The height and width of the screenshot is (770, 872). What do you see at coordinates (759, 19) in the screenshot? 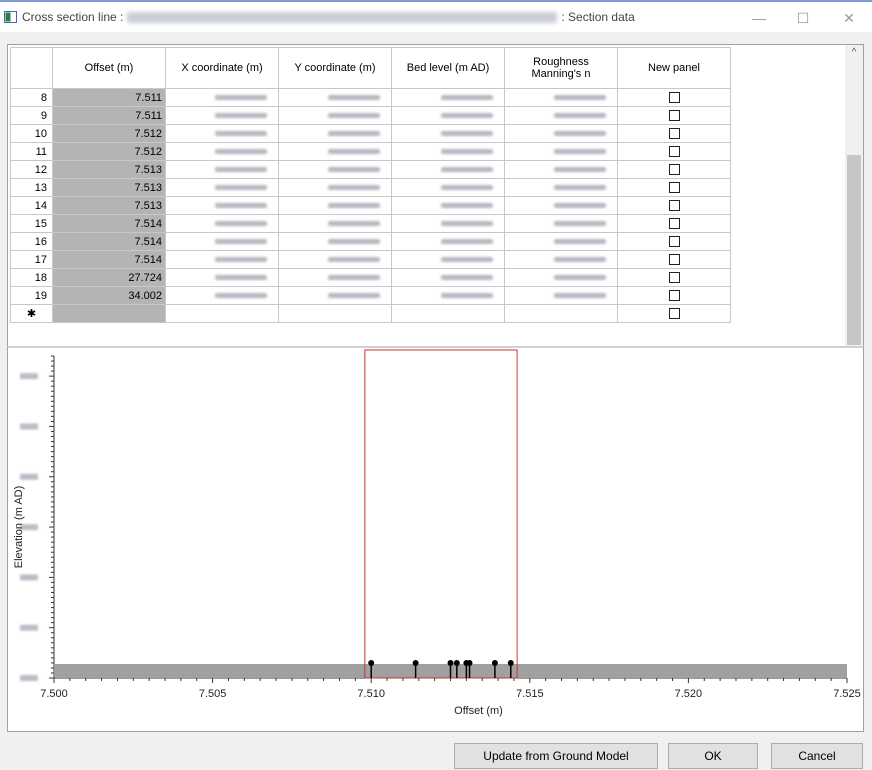
I see `minimize-button: —` at bounding box center [759, 19].